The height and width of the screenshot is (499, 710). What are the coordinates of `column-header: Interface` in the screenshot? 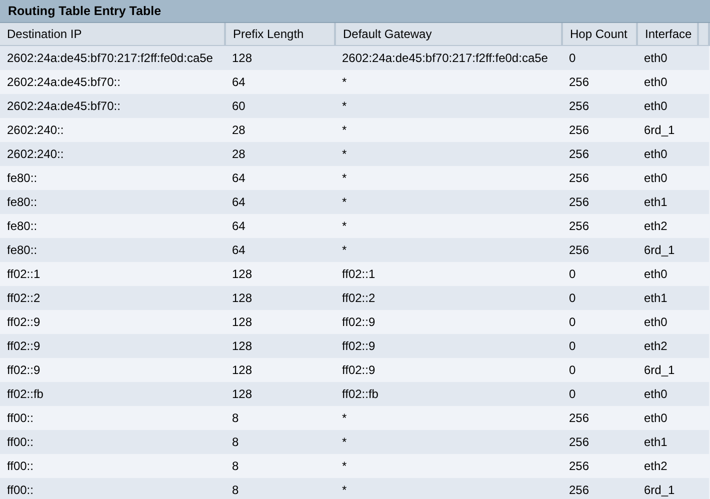 It's located at (667, 34).